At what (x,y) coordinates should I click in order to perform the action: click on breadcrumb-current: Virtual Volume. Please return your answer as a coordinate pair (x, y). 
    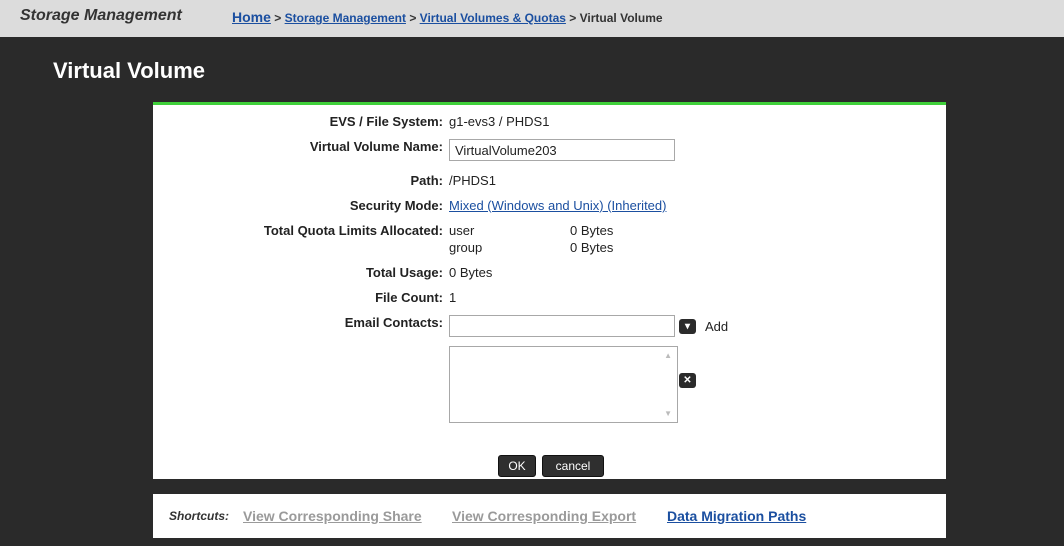
    Looking at the image, I should click on (621, 18).